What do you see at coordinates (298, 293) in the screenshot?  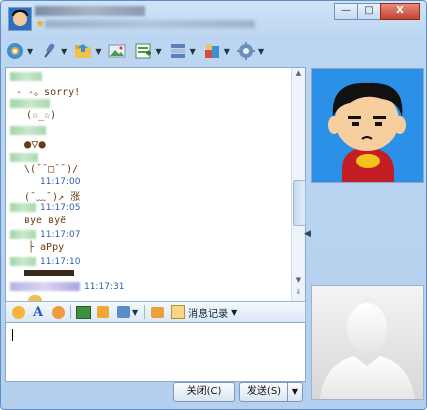 I see `scroll-bottom-icon: ⇓` at bounding box center [298, 293].